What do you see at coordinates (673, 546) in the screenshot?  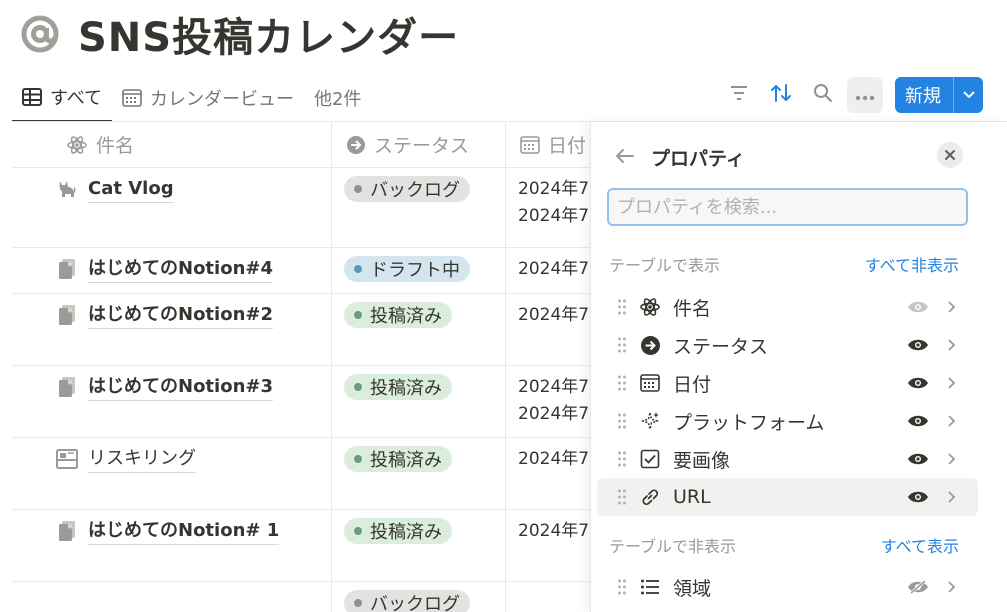 I see `section-label: テーブルで非表示` at bounding box center [673, 546].